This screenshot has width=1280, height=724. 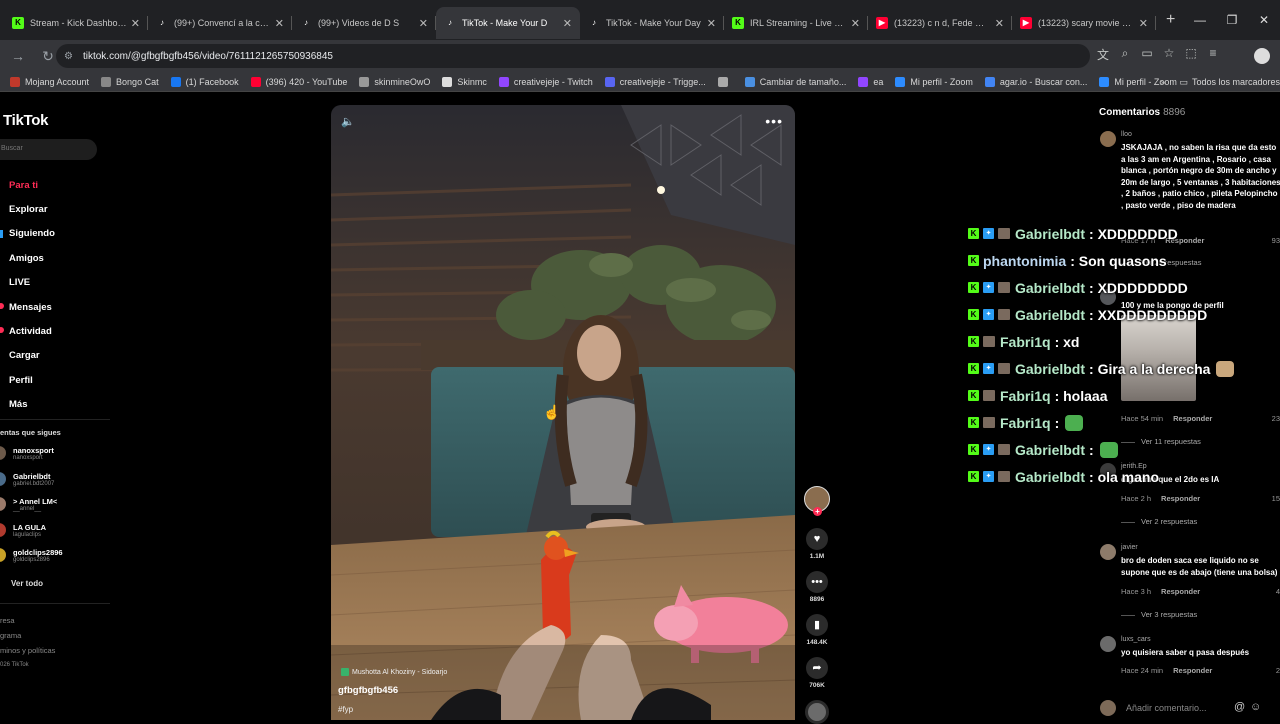 I want to click on bookmark-icon: ▮, so click(x=817, y=625).